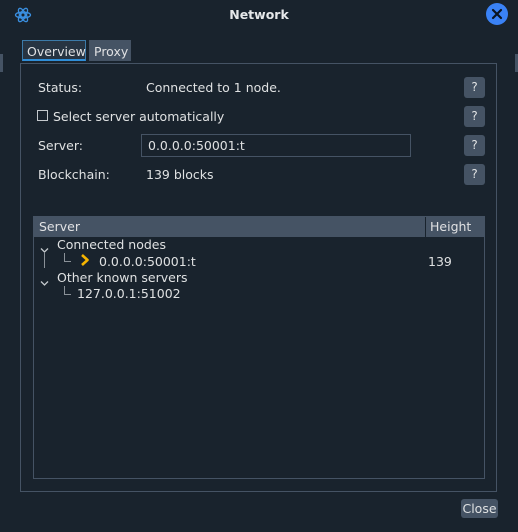  What do you see at coordinates (111, 244) in the screenshot?
I see `tree-group-connected: Connected nodes` at bounding box center [111, 244].